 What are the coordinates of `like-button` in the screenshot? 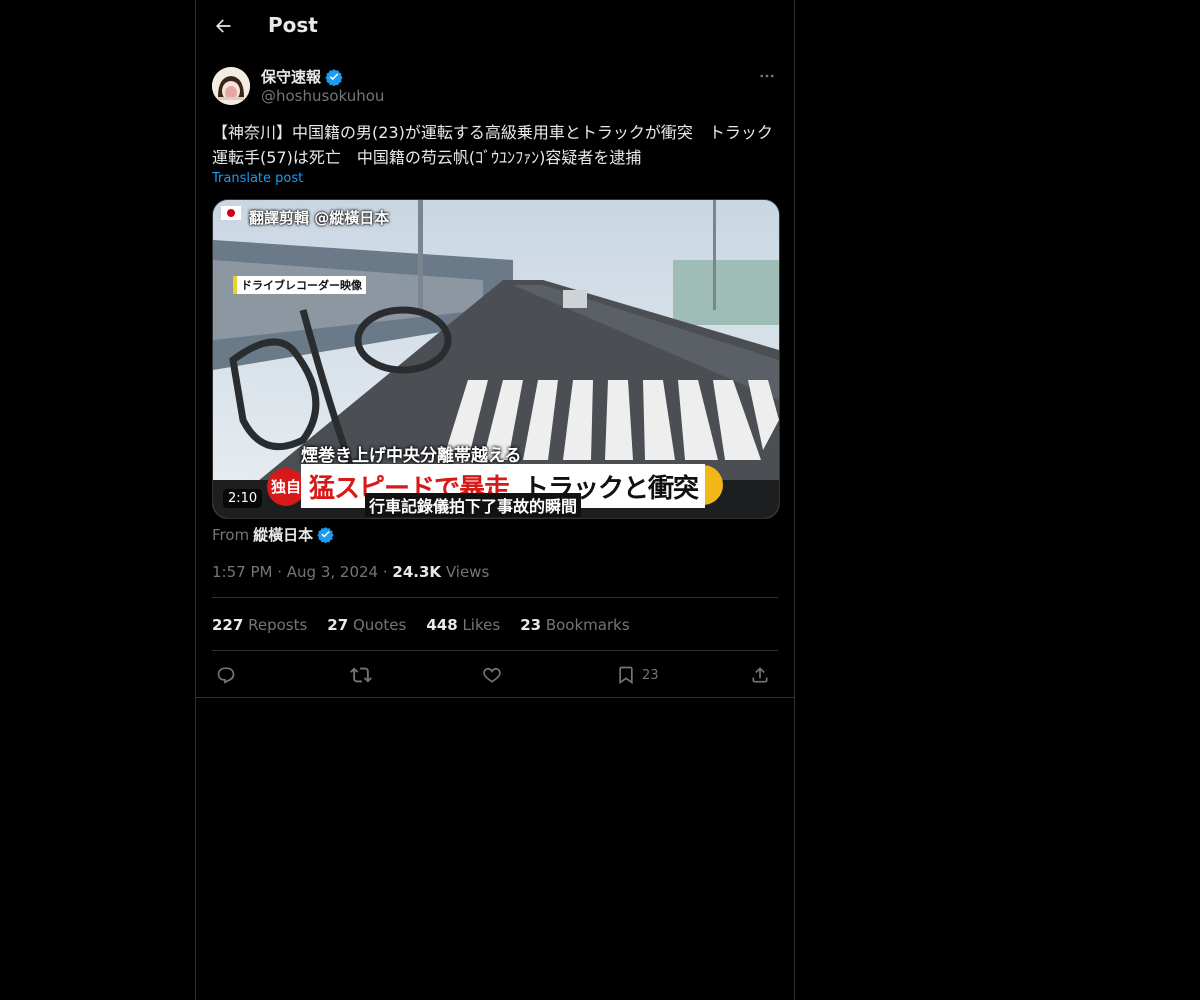 It's located at (492, 675).